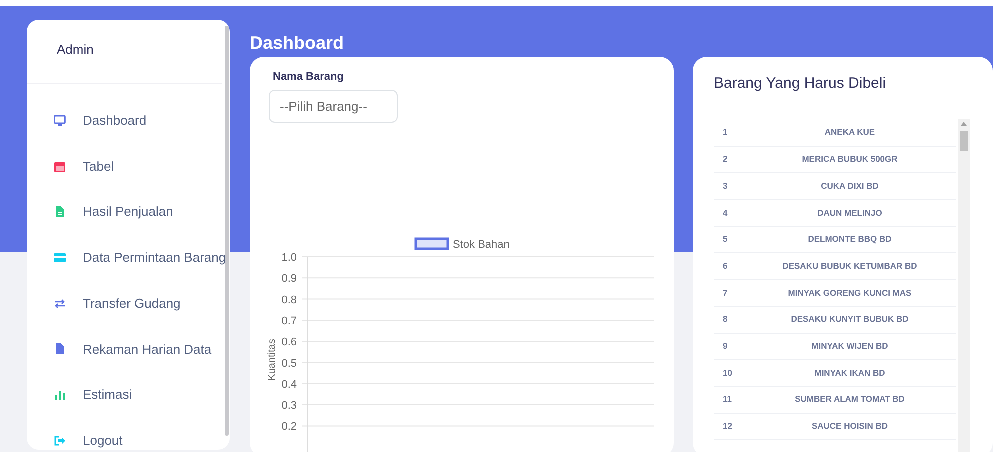 The image size is (993, 452). What do you see at coordinates (850, 266) in the screenshot?
I see `table-cell-text: DESAKU BUBUK KETUMBAR BD` at bounding box center [850, 266].